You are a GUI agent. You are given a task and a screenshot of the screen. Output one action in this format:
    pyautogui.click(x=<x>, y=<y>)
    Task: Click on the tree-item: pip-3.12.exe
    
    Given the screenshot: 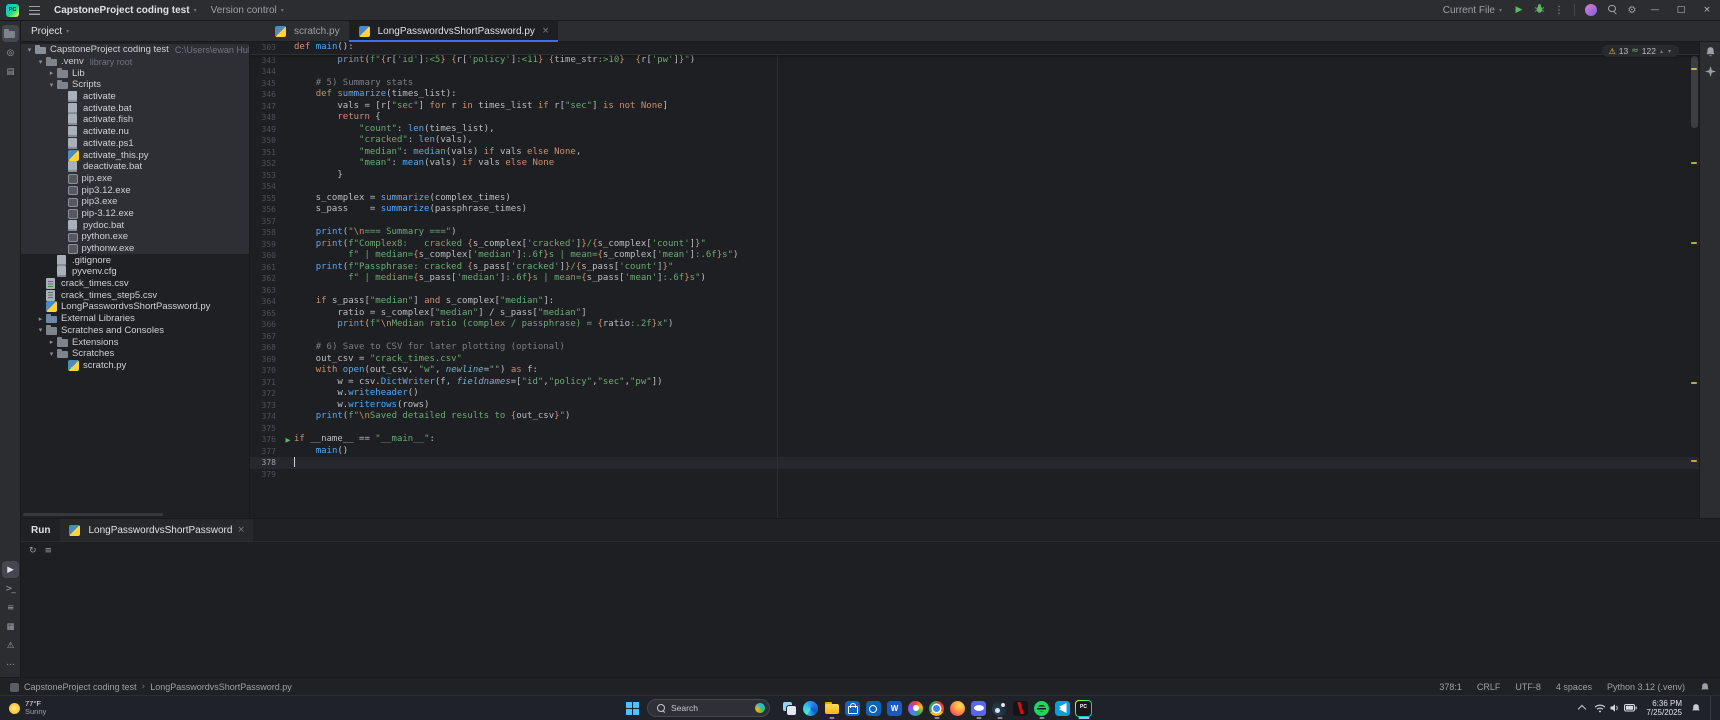 What is the action you would take?
    pyautogui.click(x=135, y=213)
    